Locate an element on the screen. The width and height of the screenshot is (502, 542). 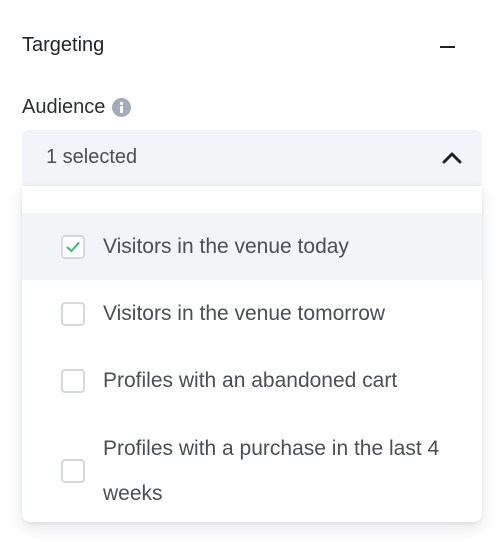
audience-option-venue-tomorrow: Visitors in the venue tomorrow is located at coordinates (252, 313).